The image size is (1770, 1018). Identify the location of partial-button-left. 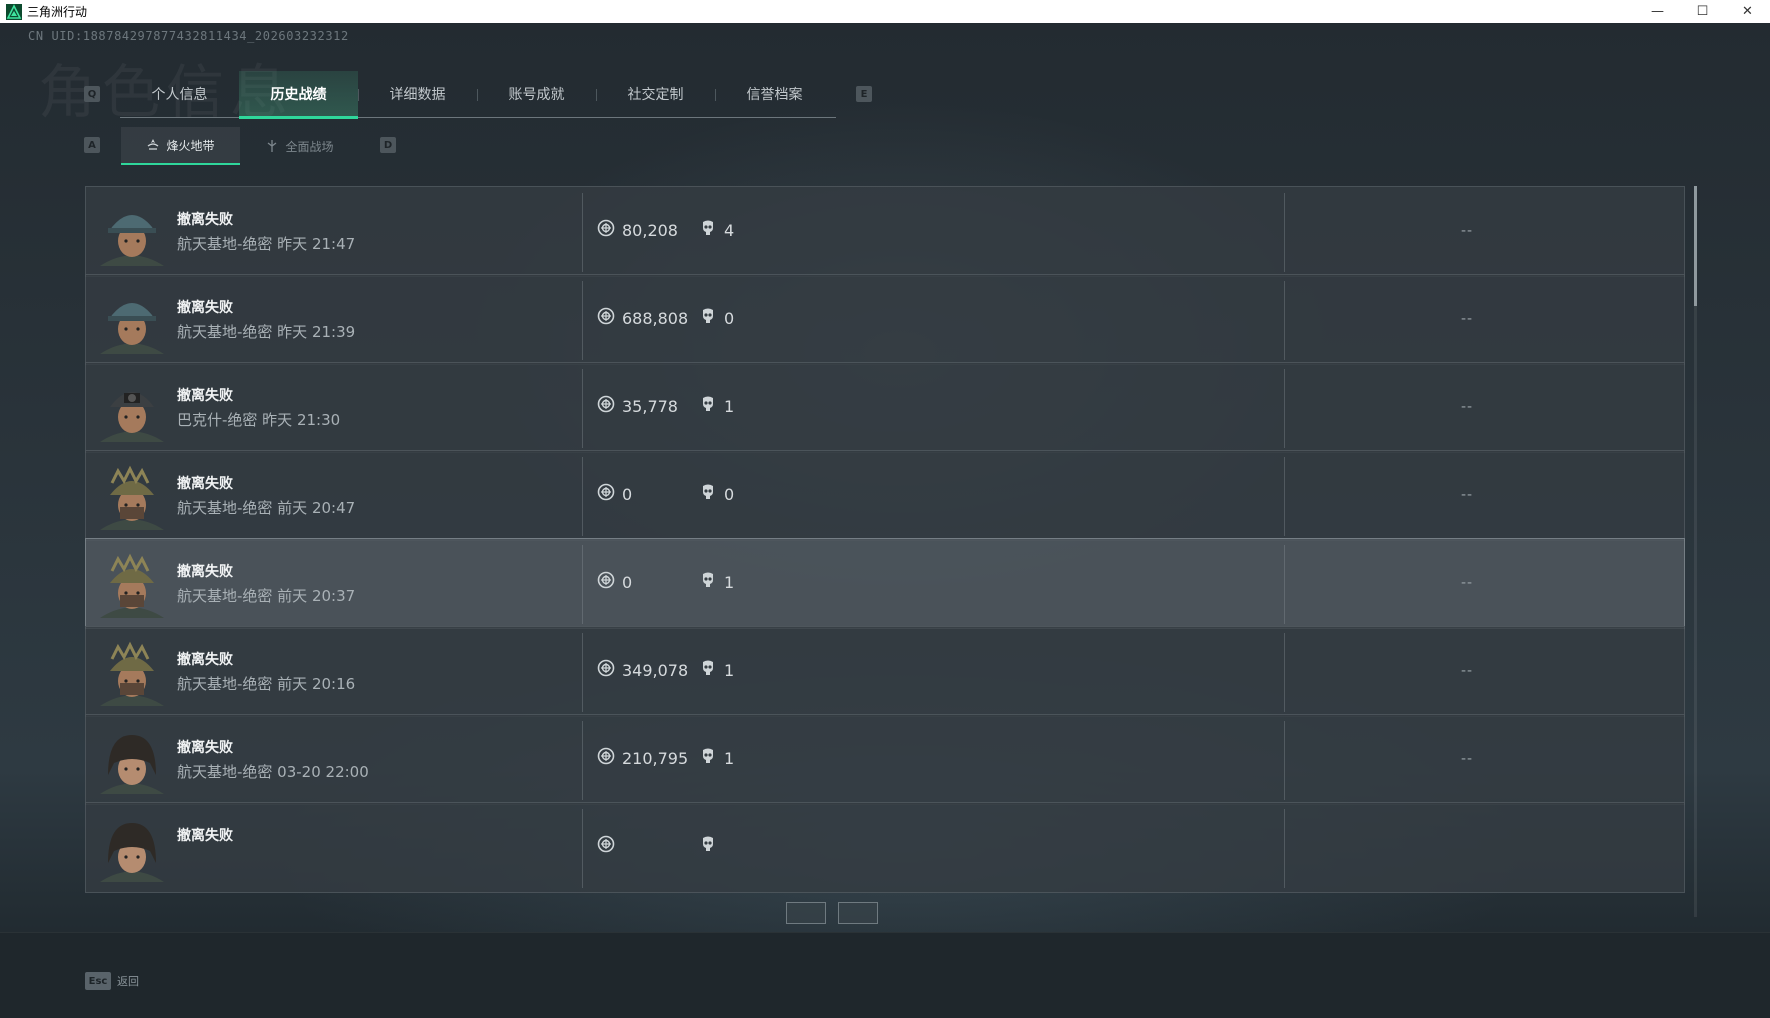
(806, 913).